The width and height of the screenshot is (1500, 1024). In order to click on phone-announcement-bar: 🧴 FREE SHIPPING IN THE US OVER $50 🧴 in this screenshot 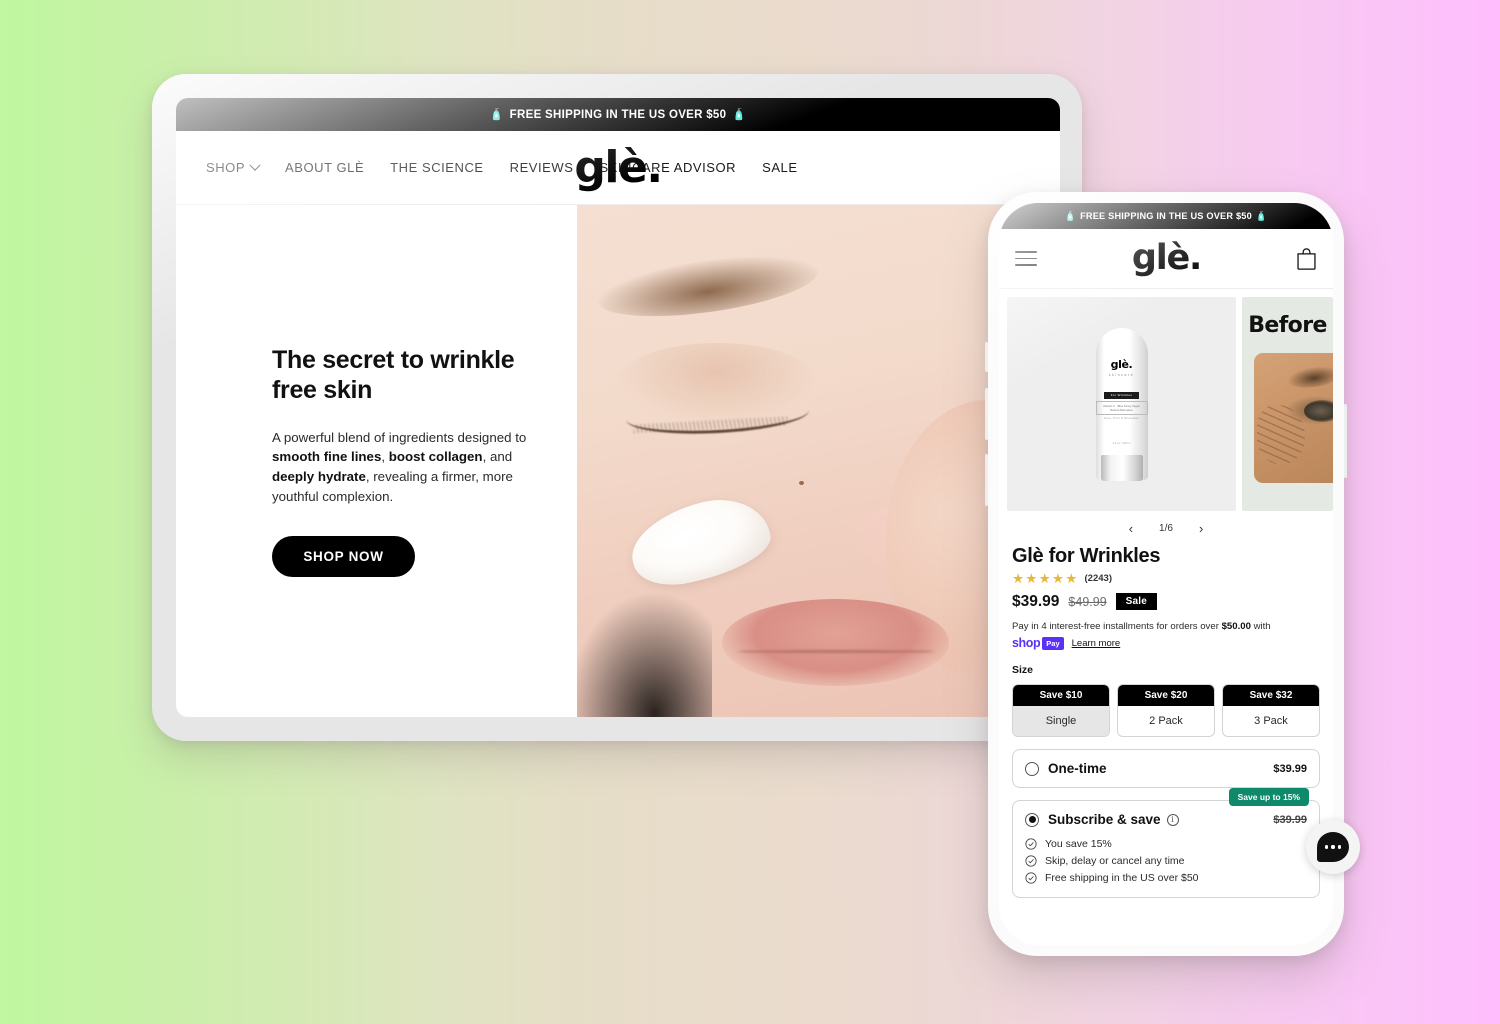, I will do `click(1166, 216)`.